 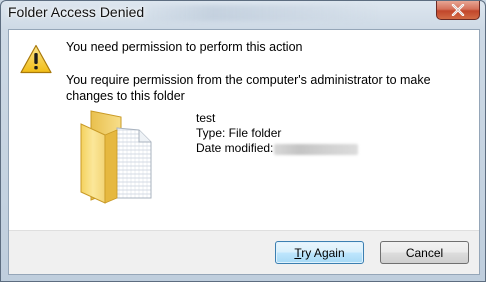 I want to click on title-bar-glass, so click(x=261, y=13).